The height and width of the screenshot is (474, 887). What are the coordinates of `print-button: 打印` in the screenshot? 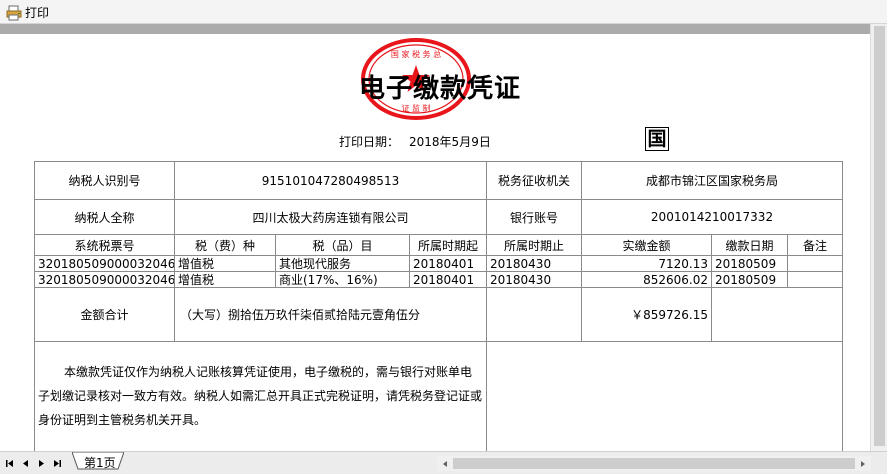 It's located at (27, 12).